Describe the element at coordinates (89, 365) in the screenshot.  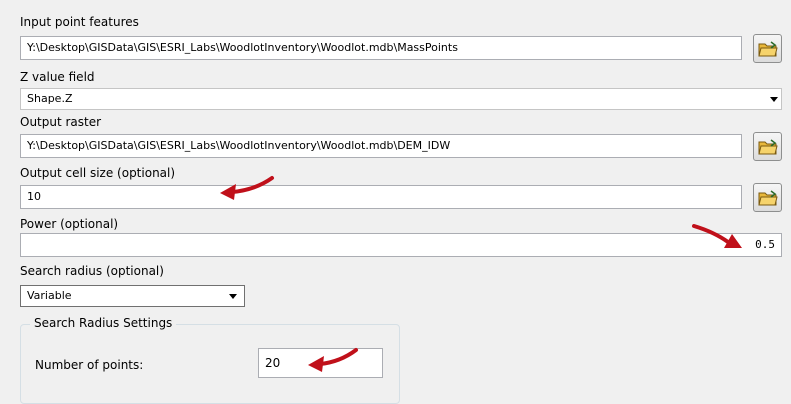
I see `number-of-points-label: Number of points:` at that location.